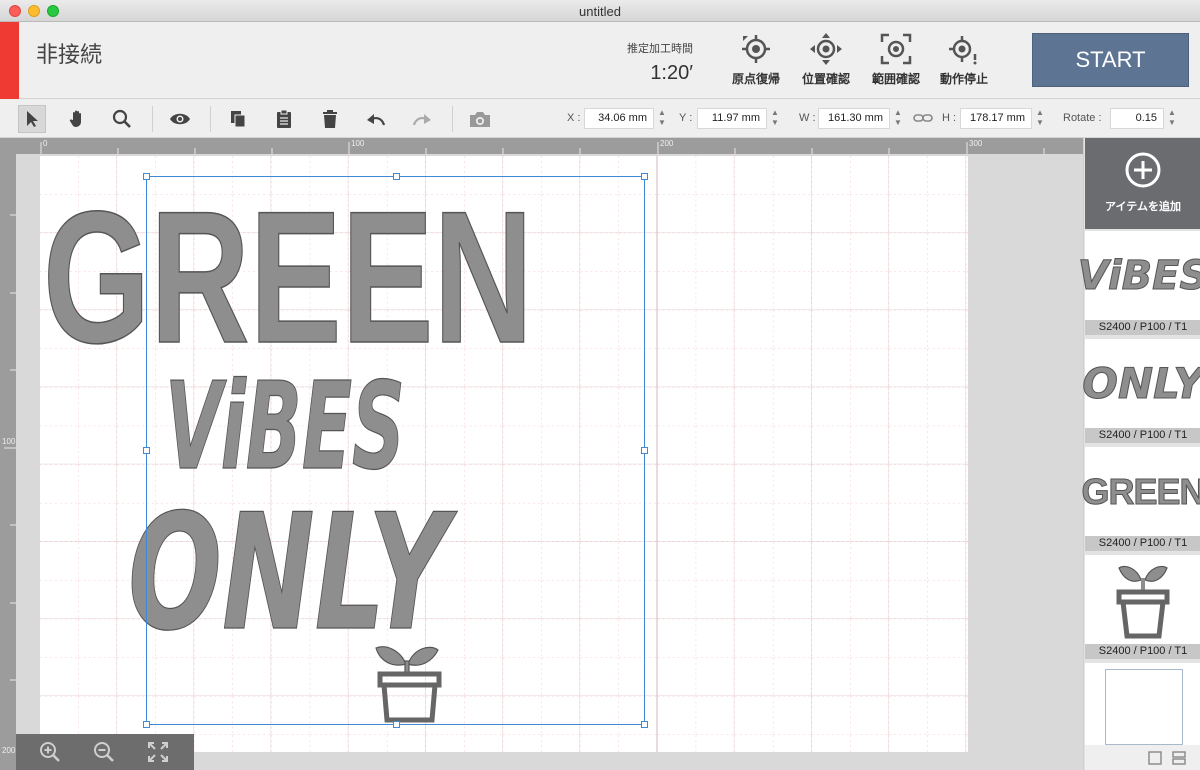 The image size is (1200, 770). I want to click on h-label: H :, so click(949, 118).